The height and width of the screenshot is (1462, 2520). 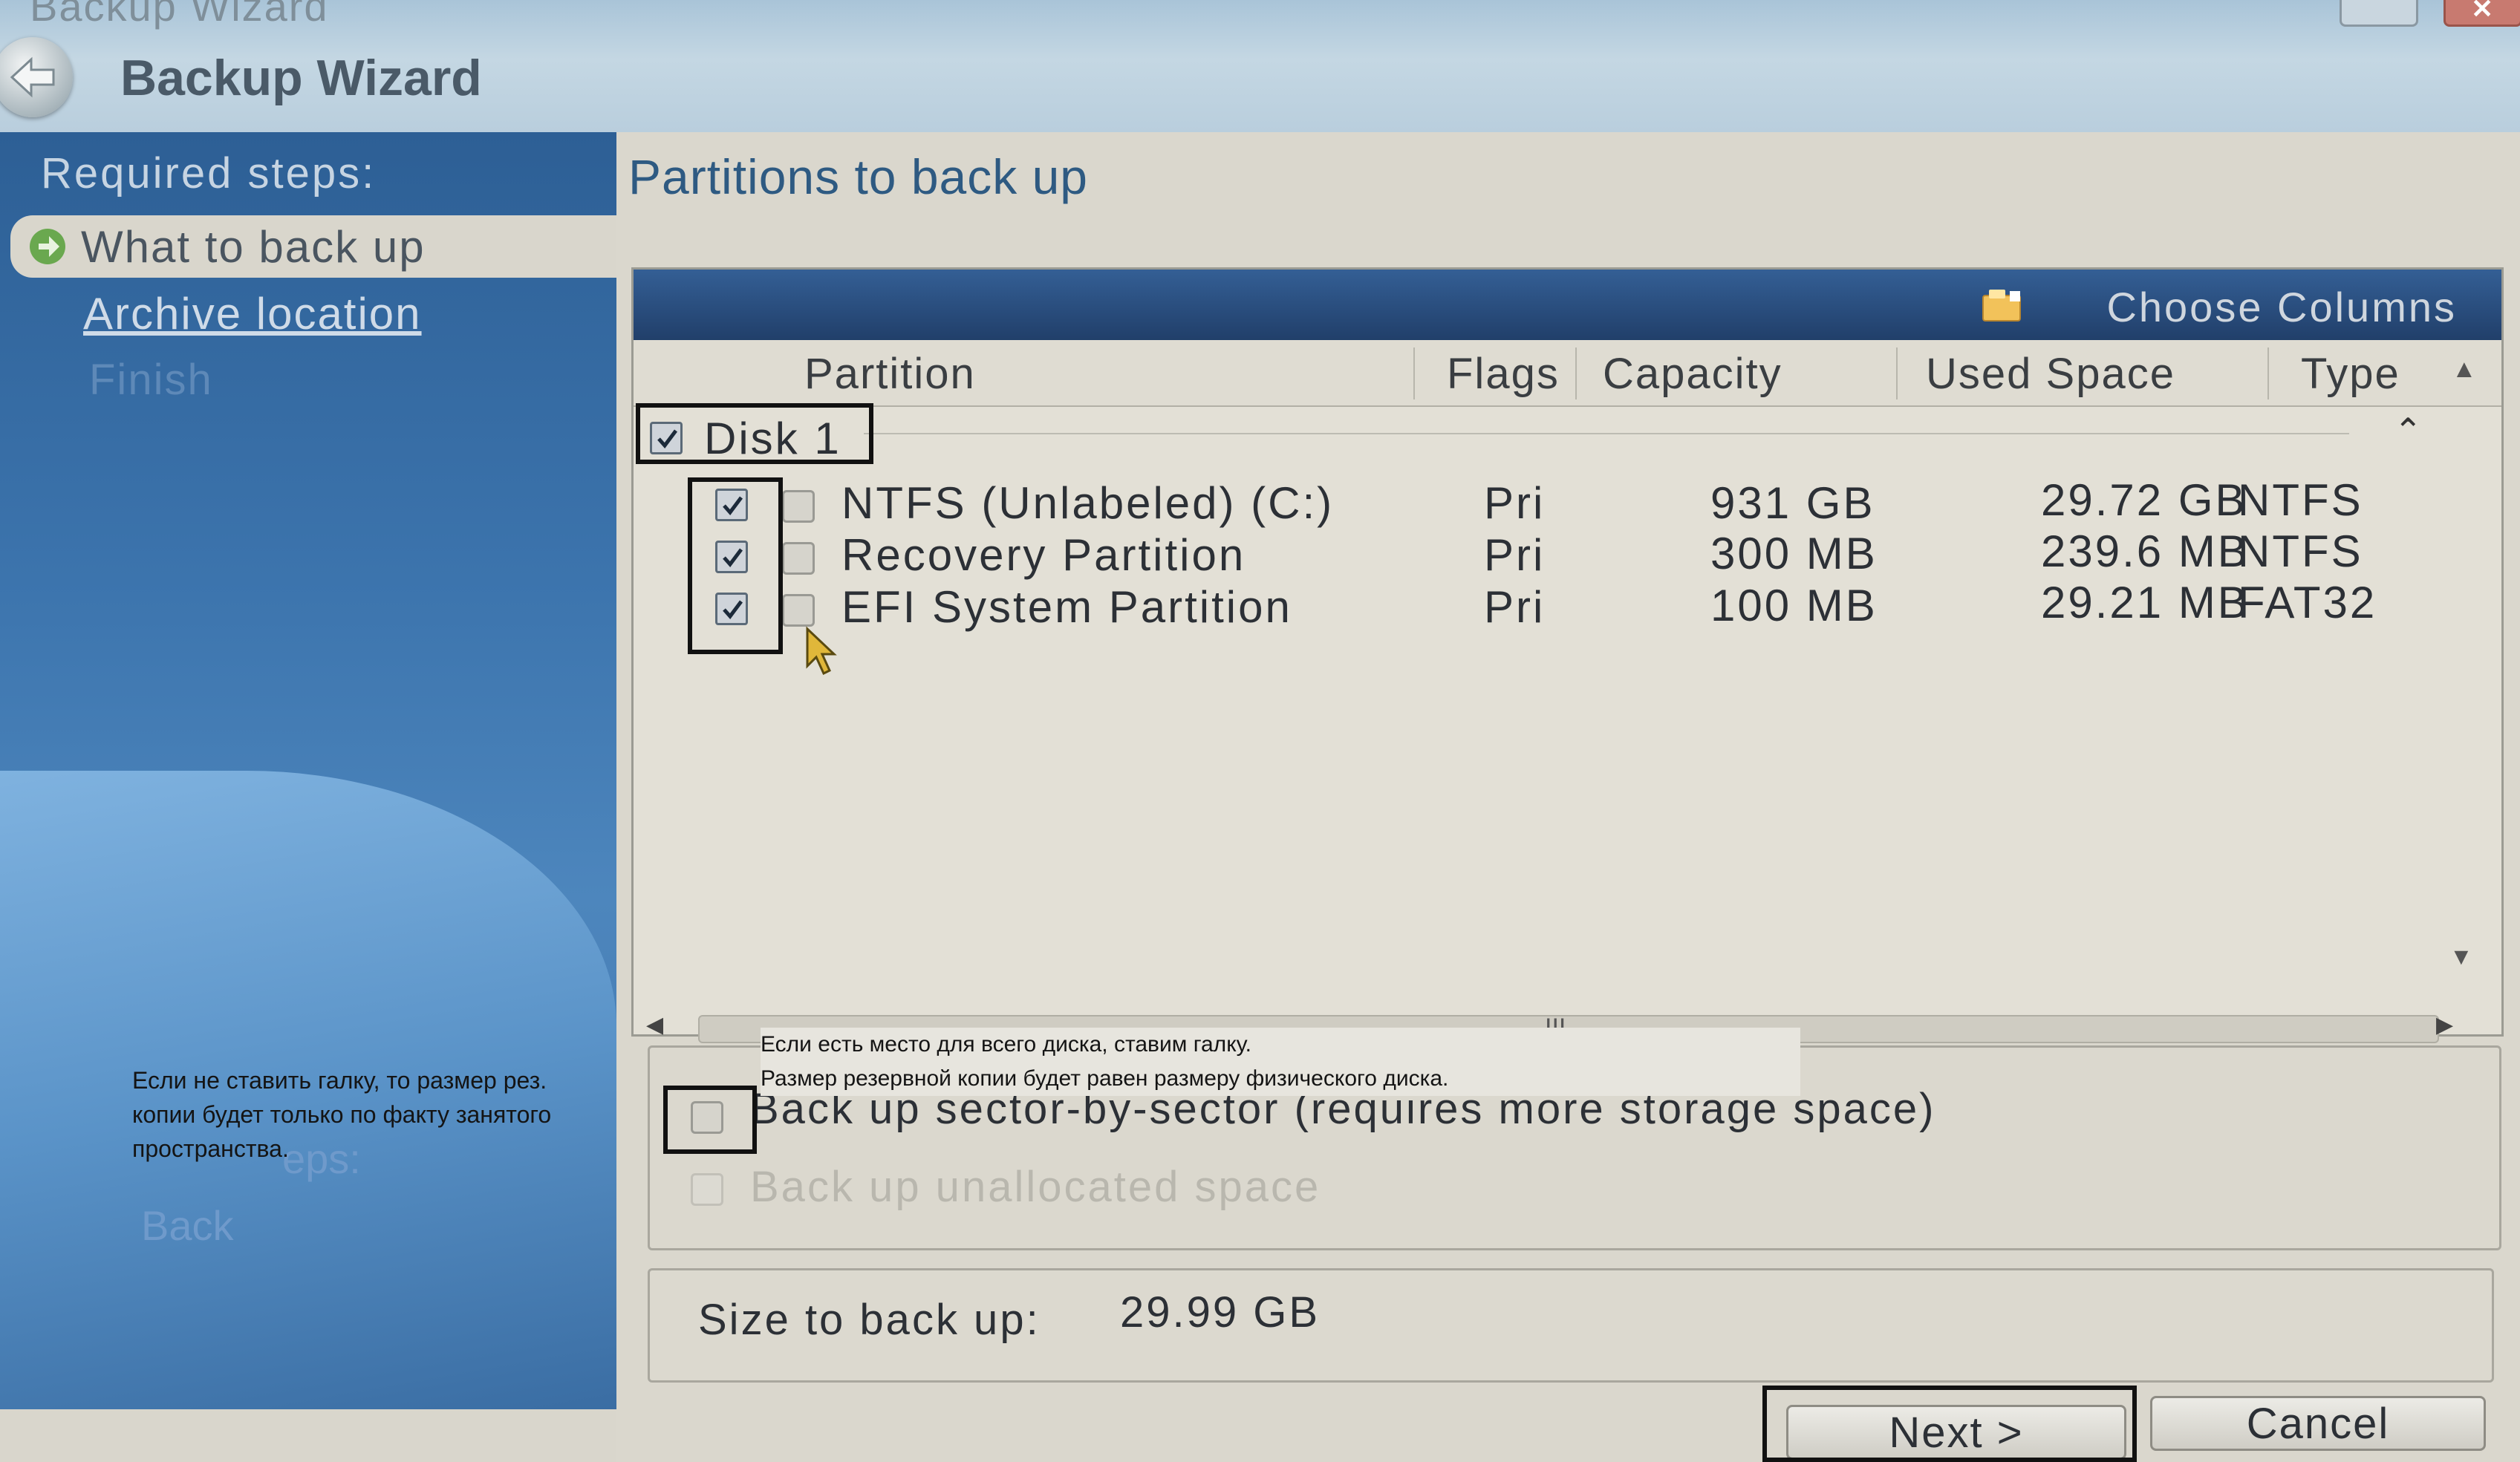 What do you see at coordinates (1088, 503) in the screenshot?
I see `partition-name: NTFS (Unlabeled) (C:)` at bounding box center [1088, 503].